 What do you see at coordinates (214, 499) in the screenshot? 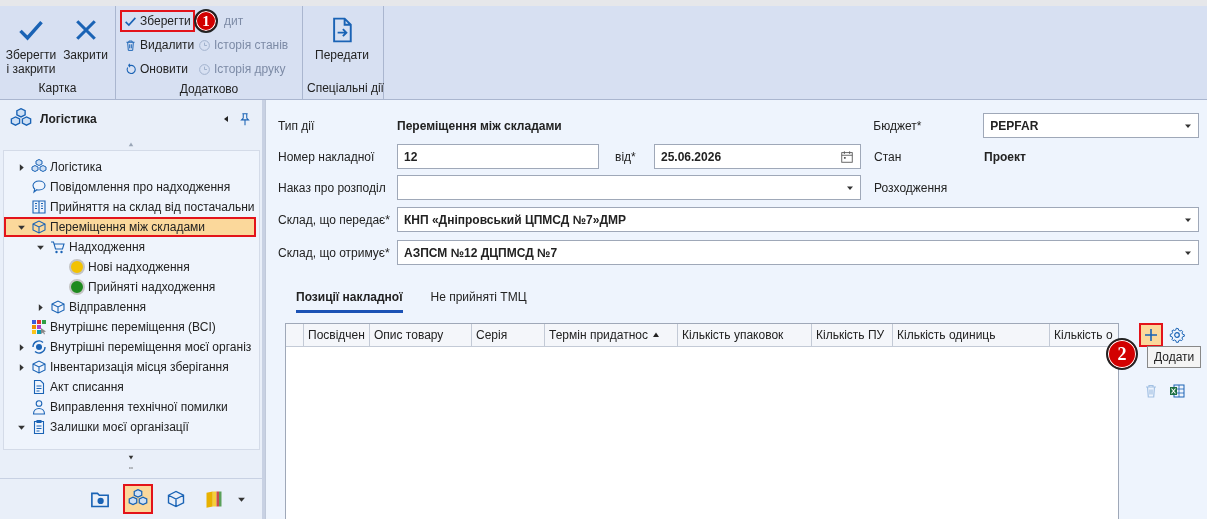
I see `books-icon` at bounding box center [214, 499].